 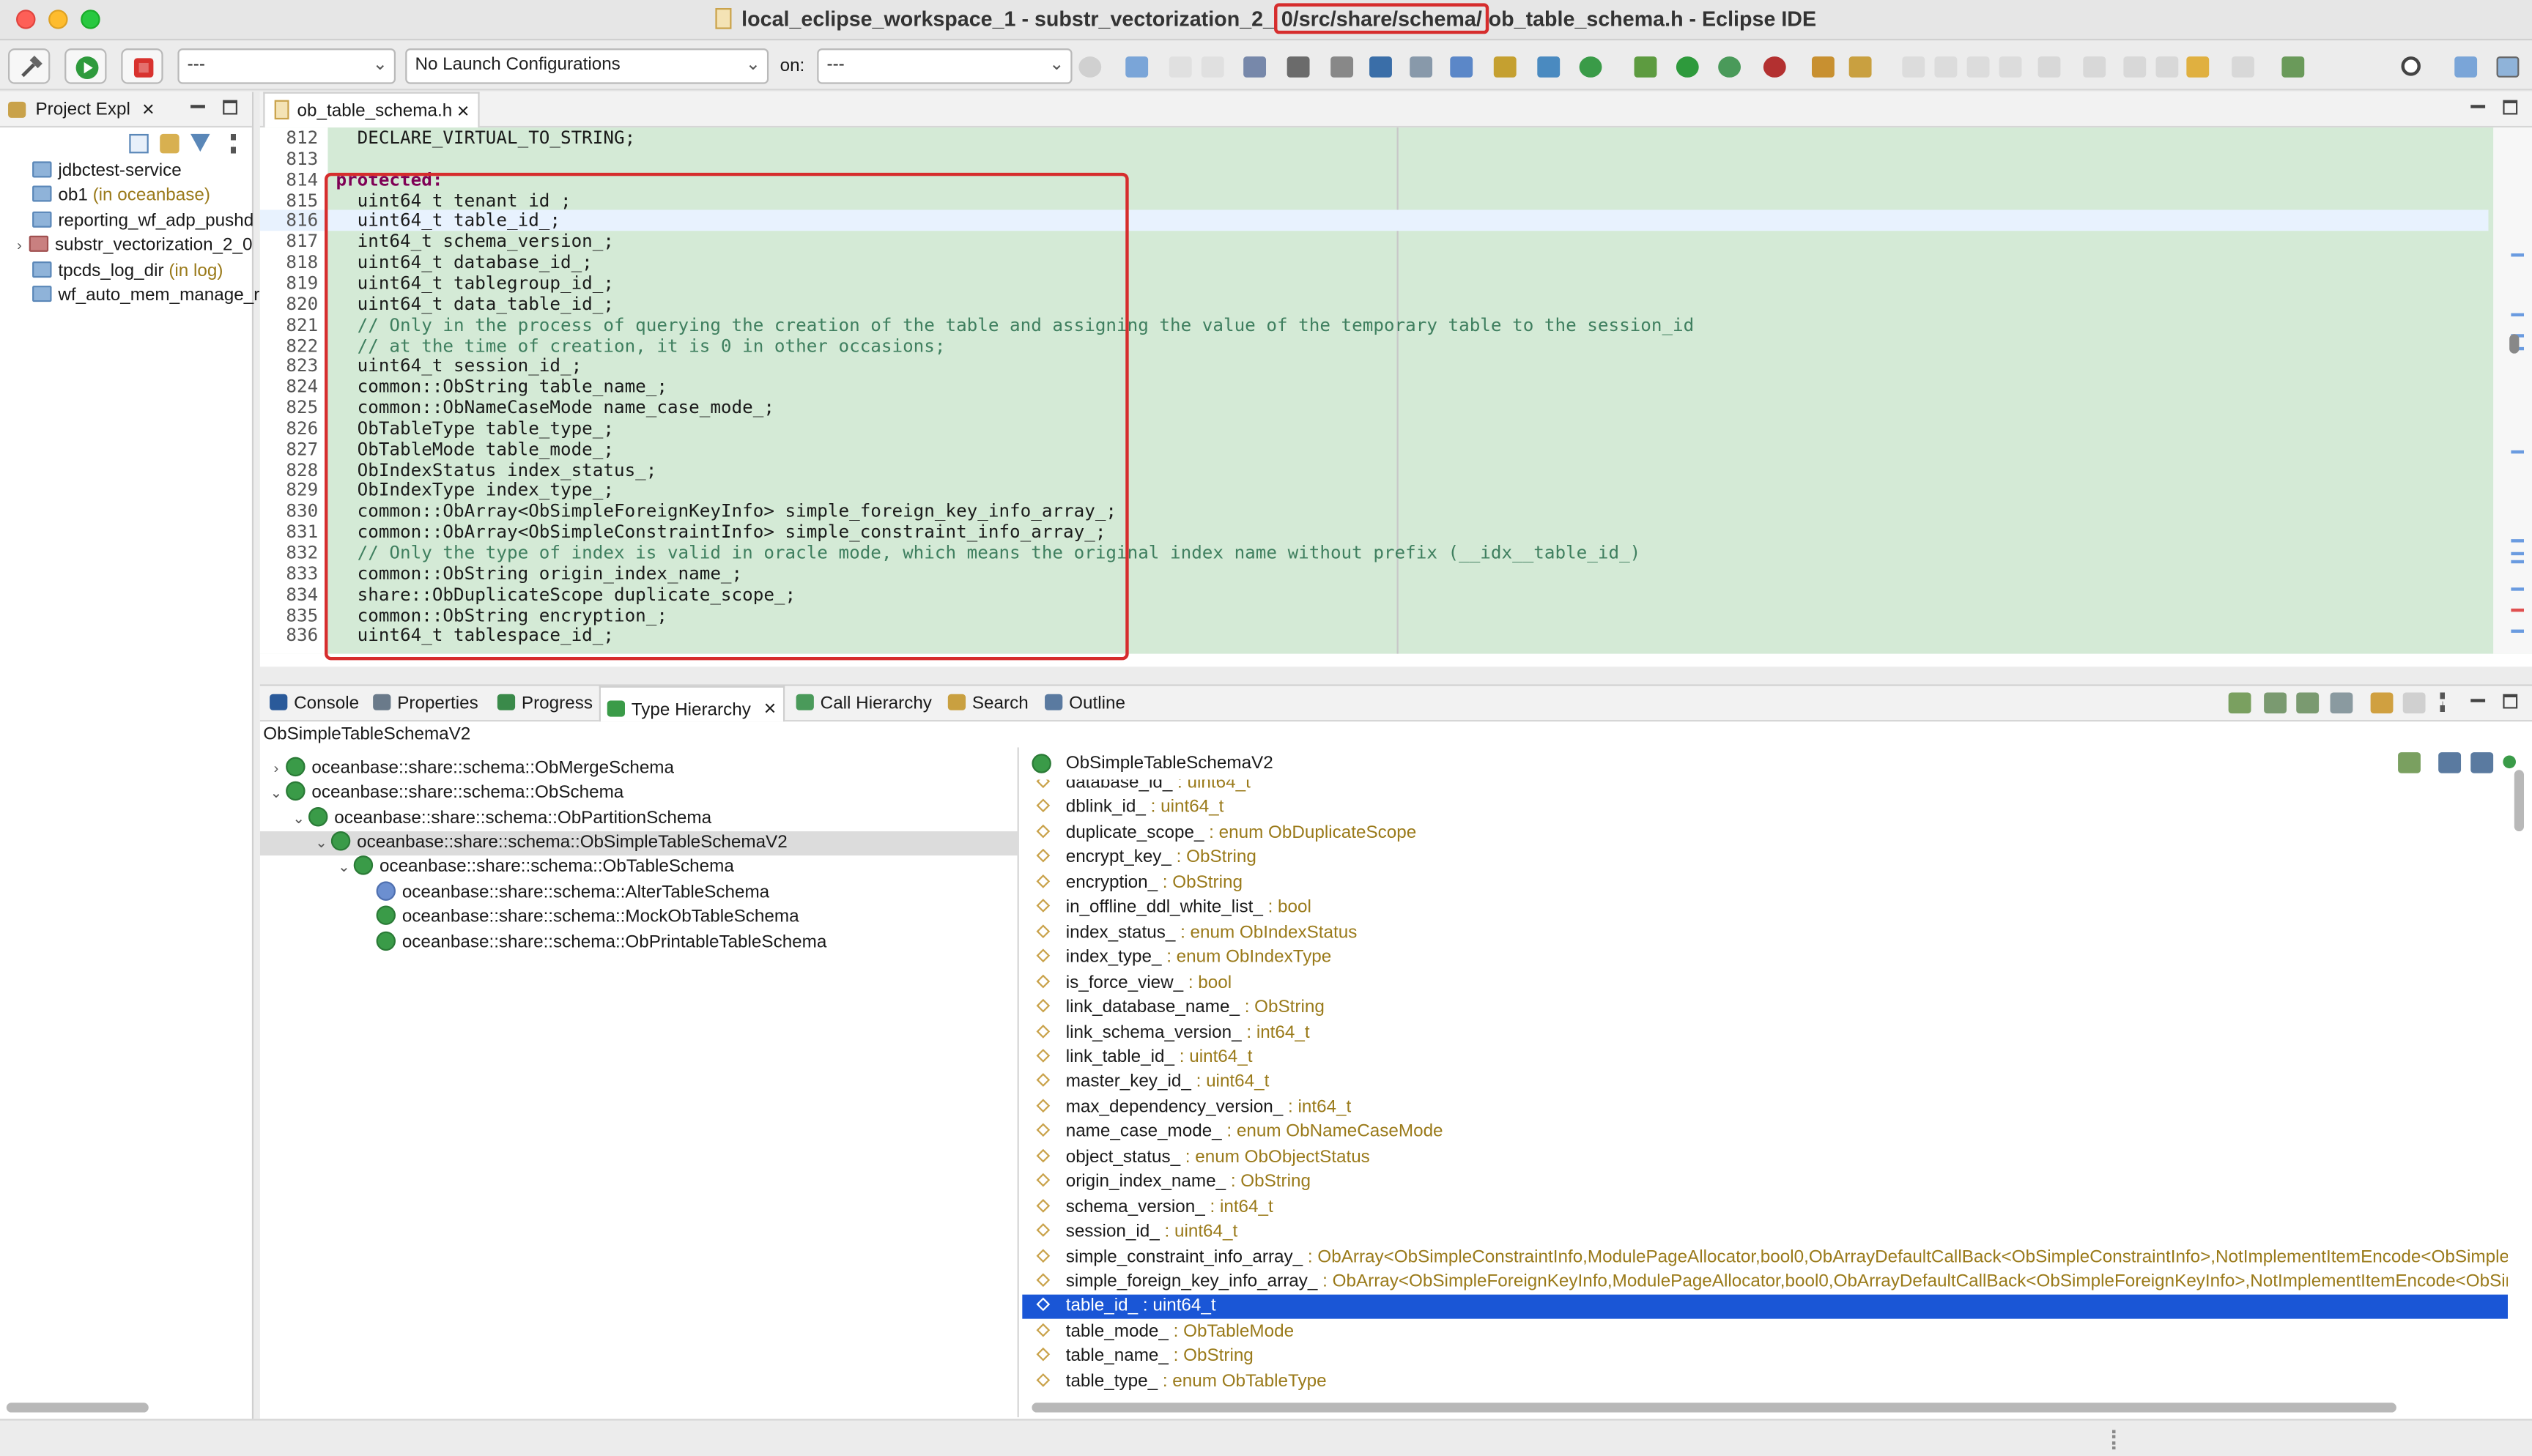 I want to click on member-row: index_type_ : enum ObIndexType, so click(x=1765, y=958).